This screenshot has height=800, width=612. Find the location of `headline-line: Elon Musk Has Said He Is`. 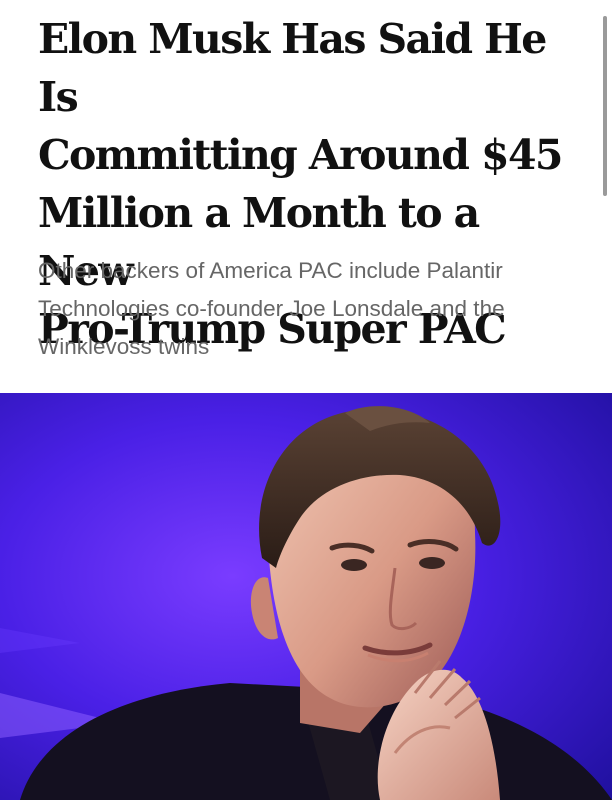

headline-line: Elon Musk Has Said He Is is located at coordinates (292, 68).